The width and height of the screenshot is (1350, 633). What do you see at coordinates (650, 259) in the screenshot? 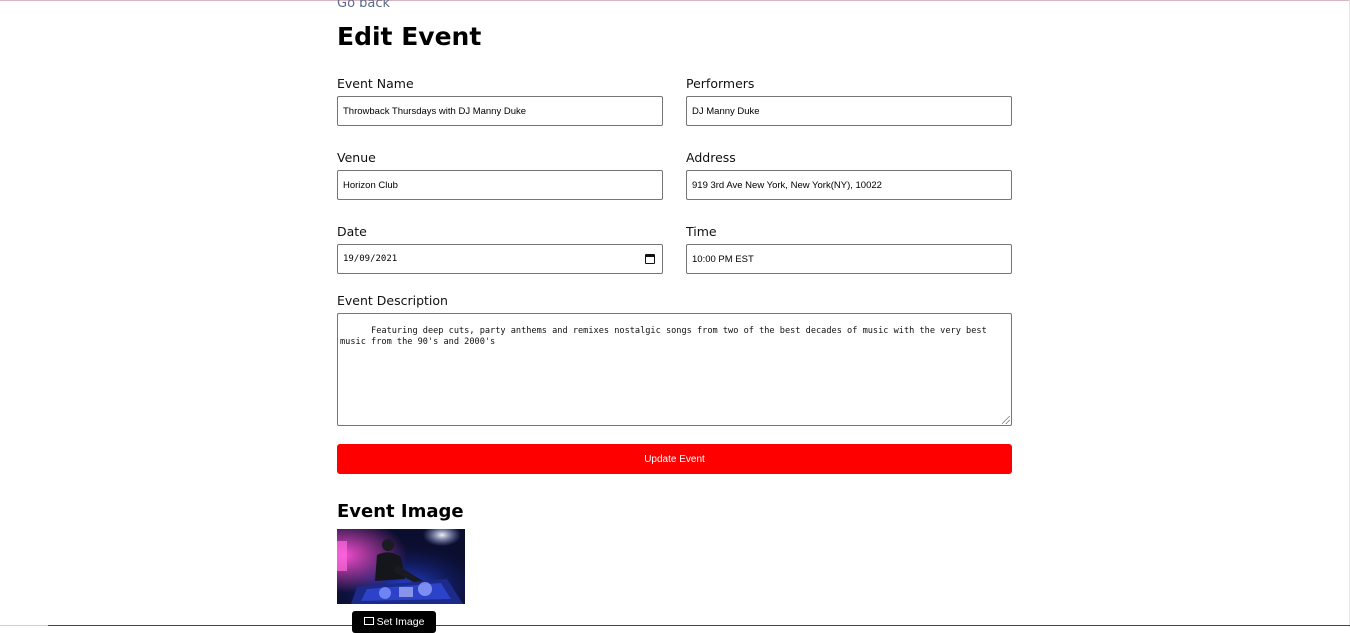
I see `calendar-icon` at bounding box center [650, 259].